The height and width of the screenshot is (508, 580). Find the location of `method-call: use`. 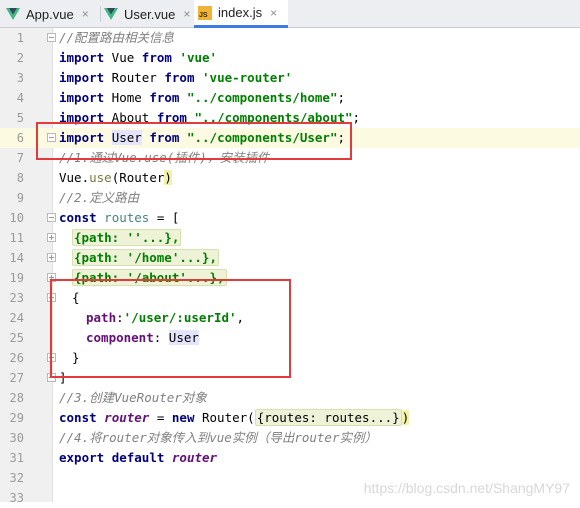

method-call: use is located at coordinates (100, 177).